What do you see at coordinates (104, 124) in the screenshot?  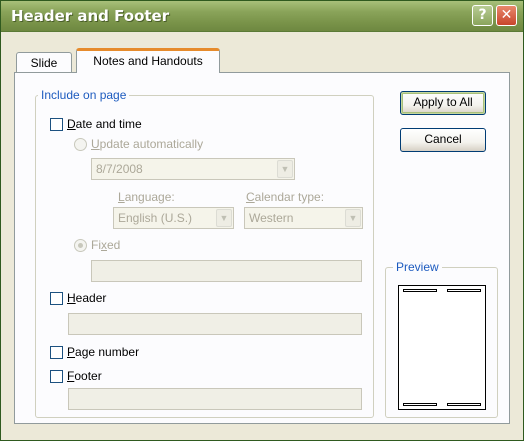 I see `date-time-label: Date and time` at bounding box center [104, 124].